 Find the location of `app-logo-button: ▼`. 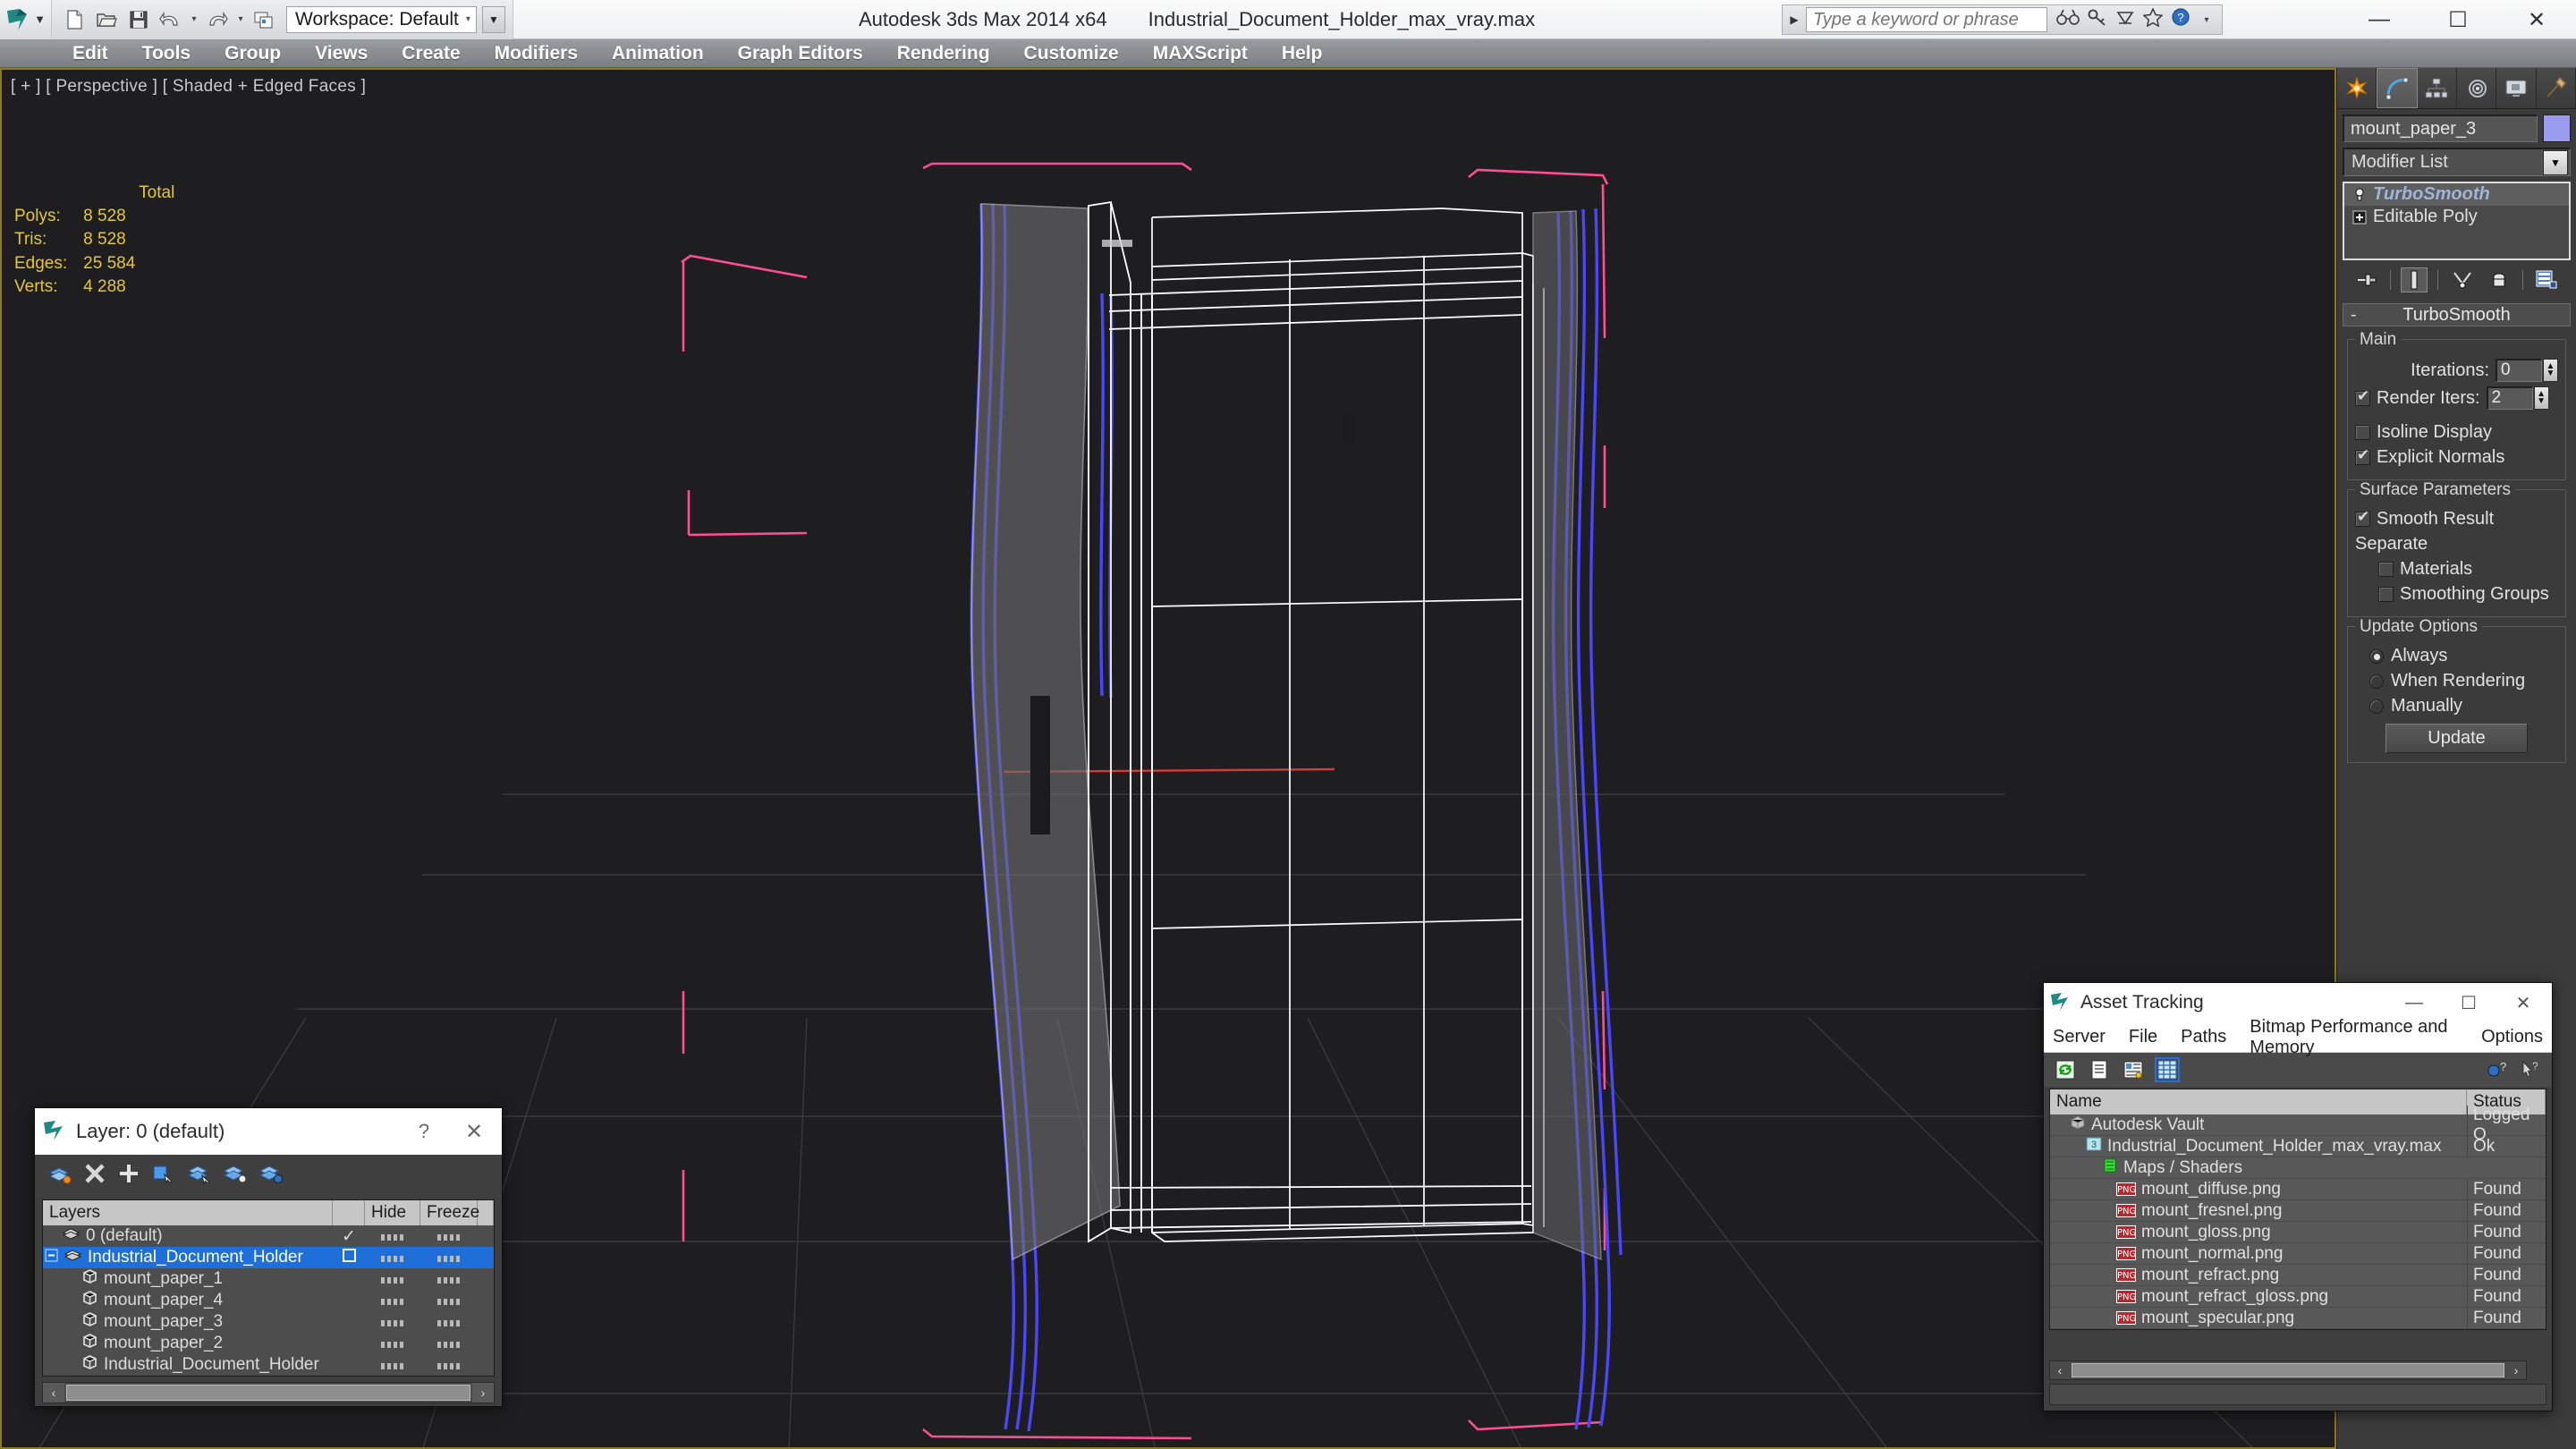

app-logo-button: ▼ is located at coordinates (26, 19).